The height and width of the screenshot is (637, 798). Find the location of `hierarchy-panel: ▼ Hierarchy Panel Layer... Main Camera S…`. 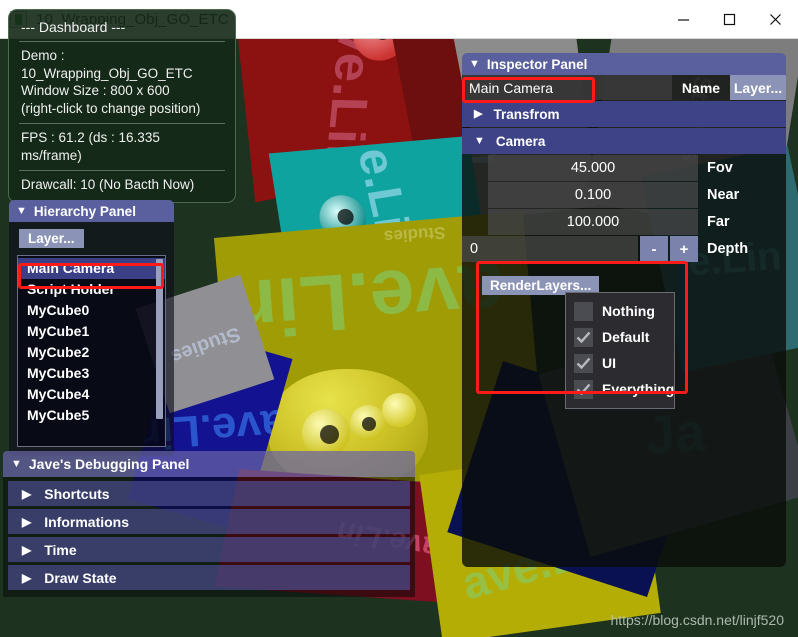

hierarchy-panel: ▼ Hierarchy Panel Layer... Main Camera S… is located at coordinates (91, 328).